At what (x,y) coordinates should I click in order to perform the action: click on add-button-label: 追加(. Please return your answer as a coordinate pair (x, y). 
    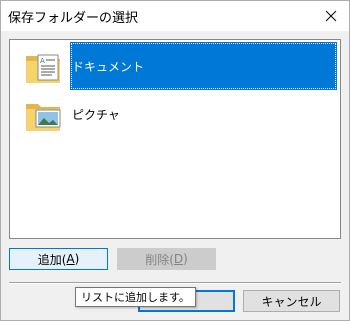
    Looking at the image, I should click on (52, 259).